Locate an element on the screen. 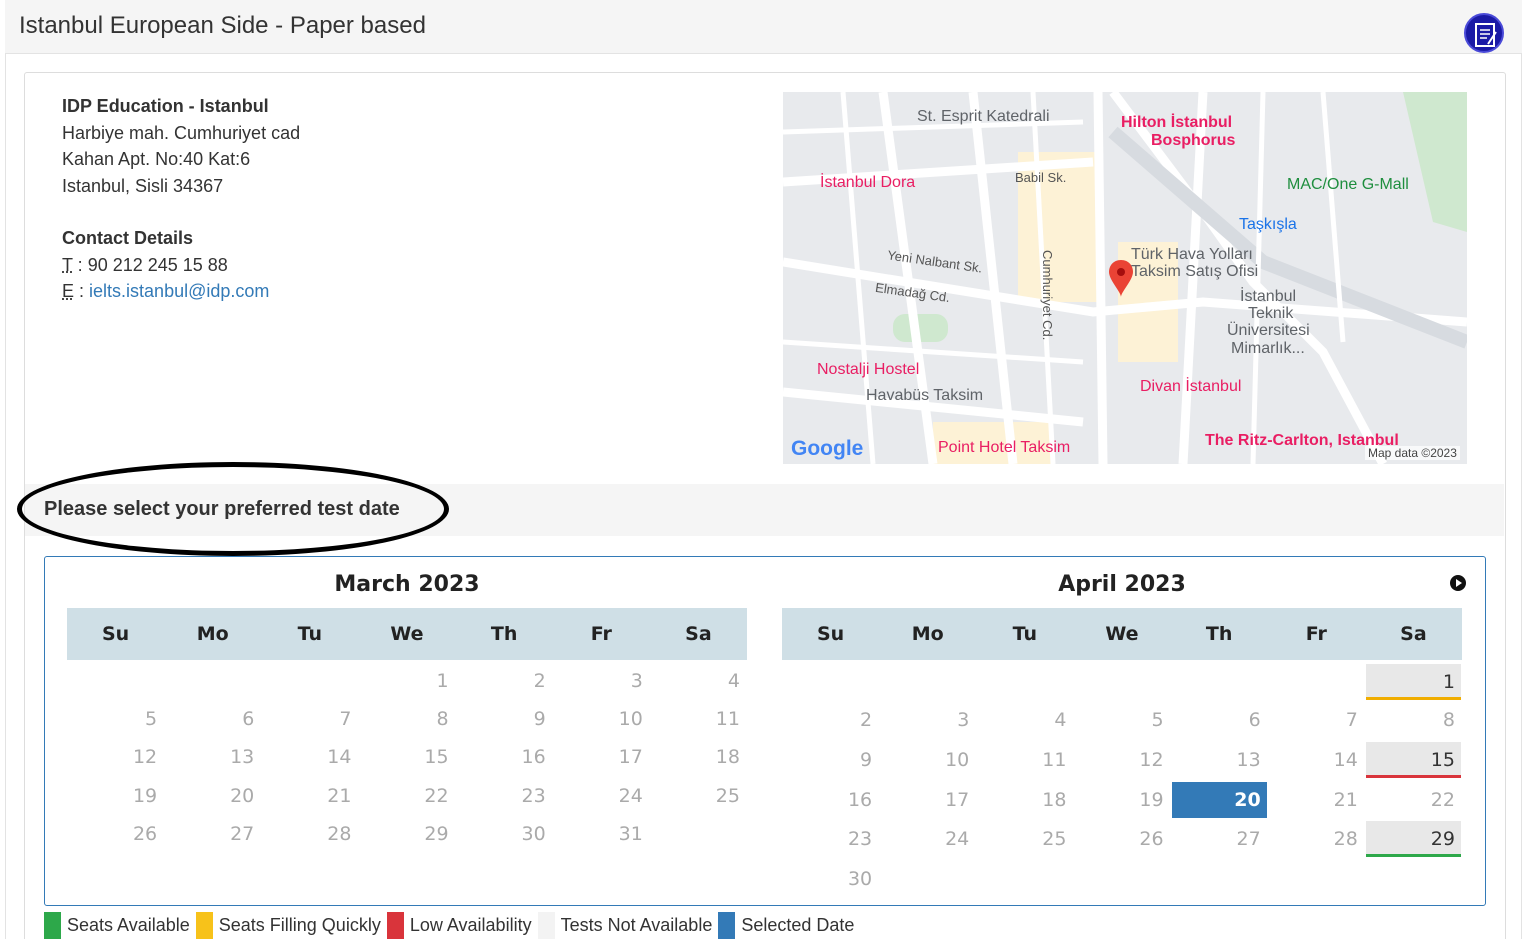 The image size is (1527, 939). calendar-day: 6 is located at coordinates (1219, 720).